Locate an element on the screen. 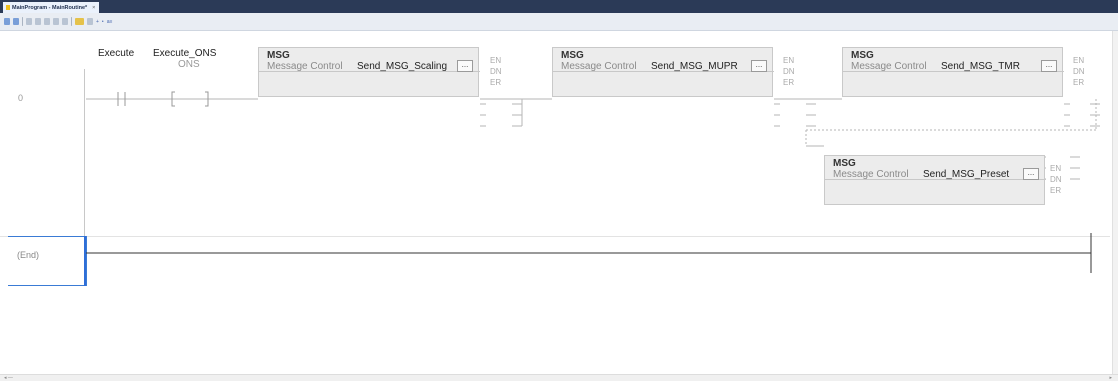 Image resolution: width=1118 pixels, height=381 pixels. horizontal-scrollbar: ◂ — ▸ is located at coordinates (559, 377).